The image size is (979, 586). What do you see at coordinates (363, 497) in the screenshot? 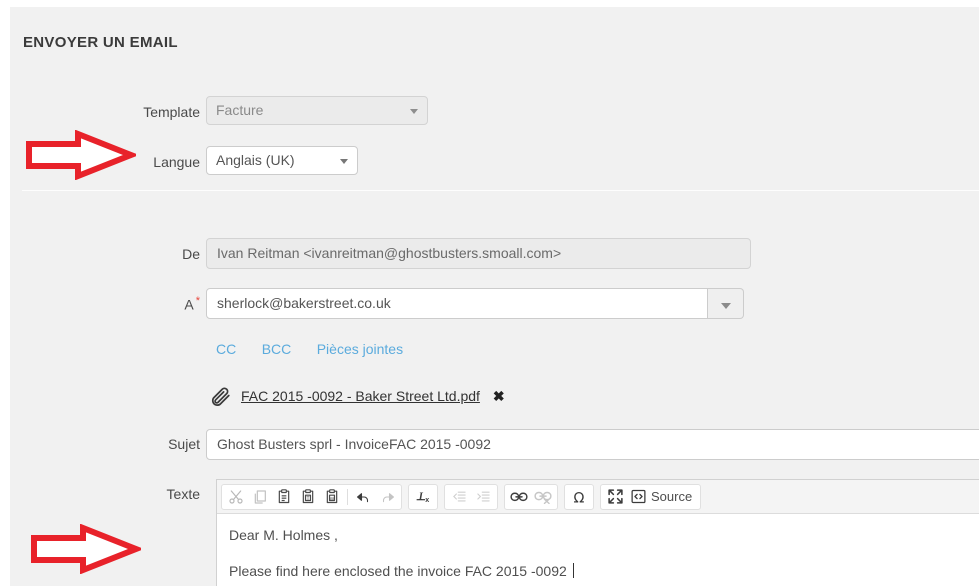
I see `undo-icon` at bounding box center [363, 497].